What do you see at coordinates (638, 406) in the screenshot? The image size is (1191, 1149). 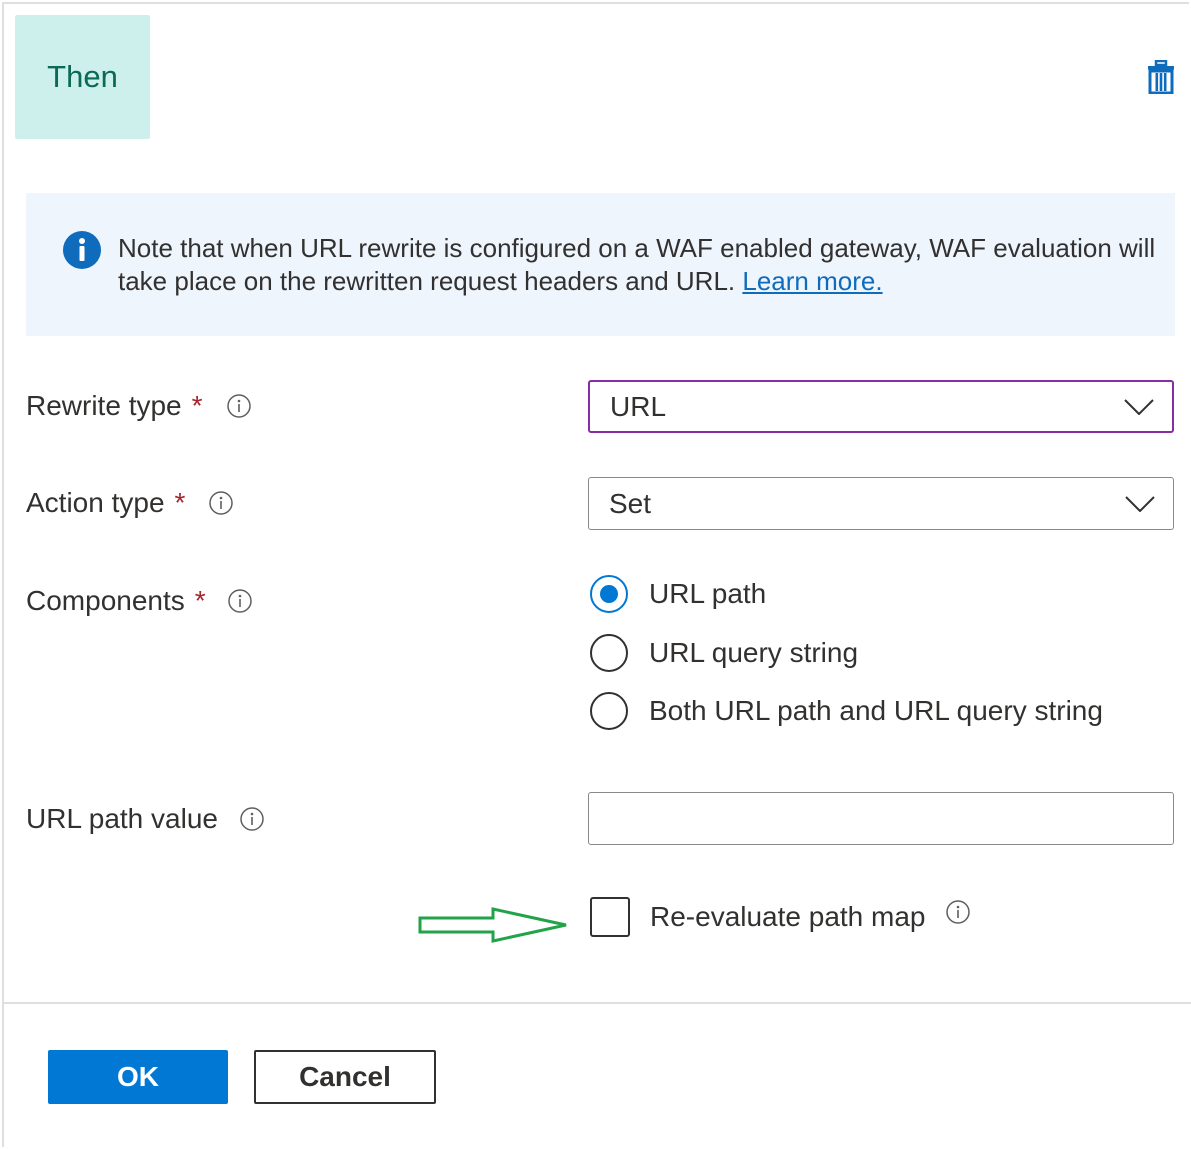 I see `rewrite-type-value: URL` at bounding box center [638, 406].